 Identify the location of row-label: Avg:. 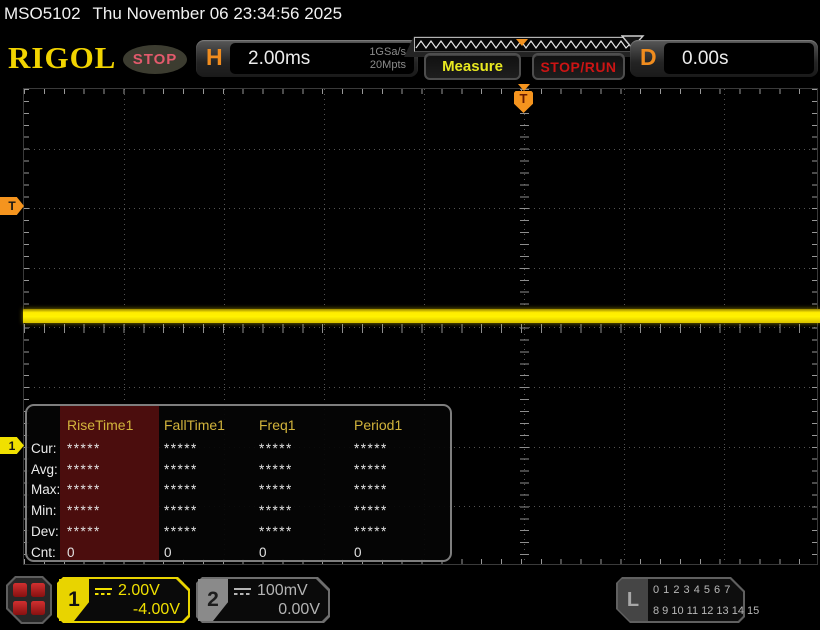
(44, 469).